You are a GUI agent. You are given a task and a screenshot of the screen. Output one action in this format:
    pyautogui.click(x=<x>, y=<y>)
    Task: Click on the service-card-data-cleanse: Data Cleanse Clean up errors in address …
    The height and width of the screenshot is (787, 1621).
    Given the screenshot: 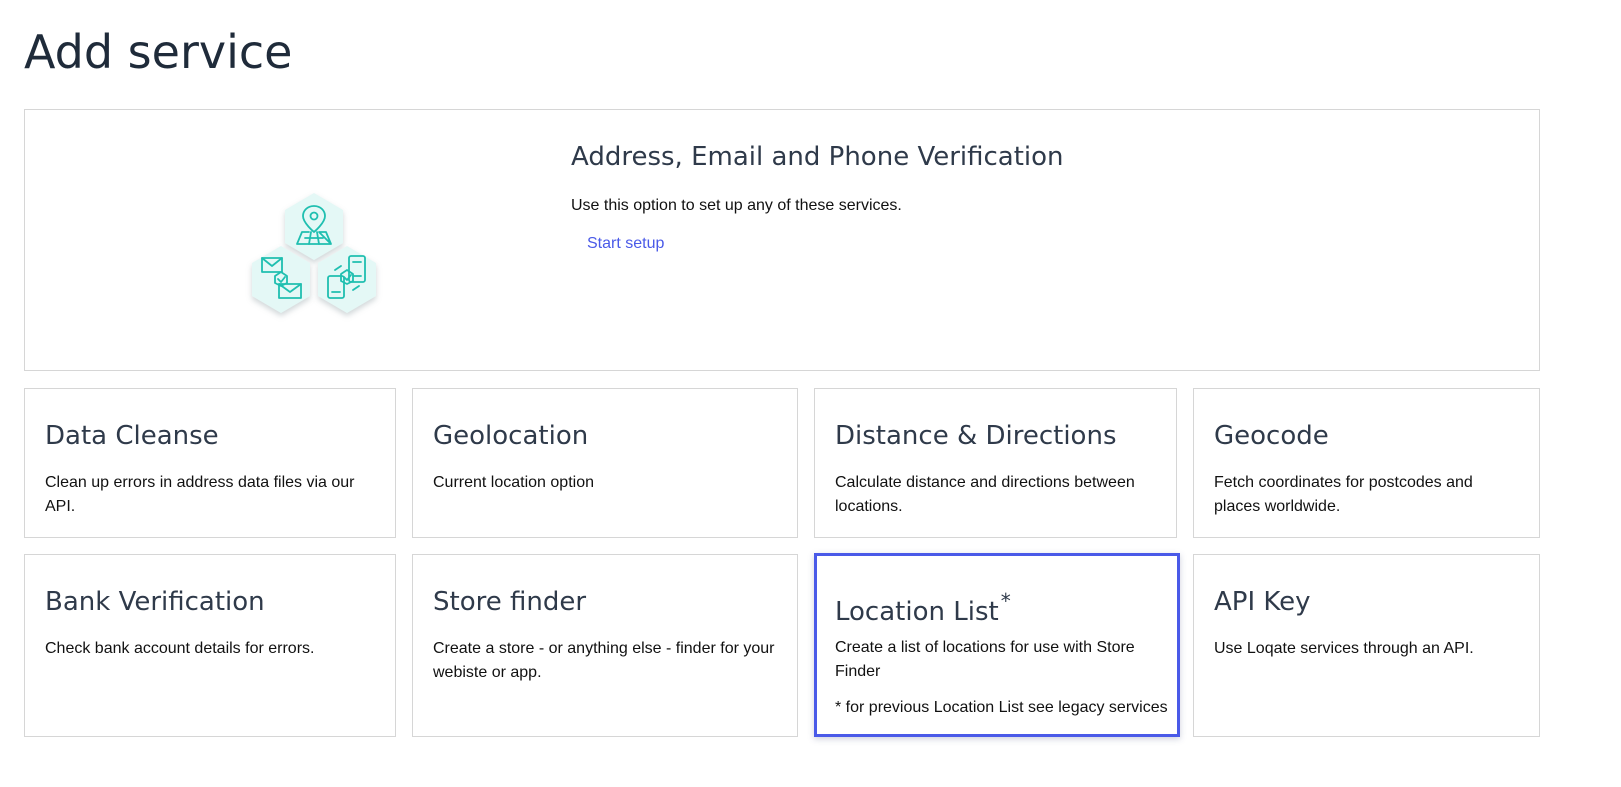 What is the action you would take?
    pyautogui.click(x=210, y=463)
    